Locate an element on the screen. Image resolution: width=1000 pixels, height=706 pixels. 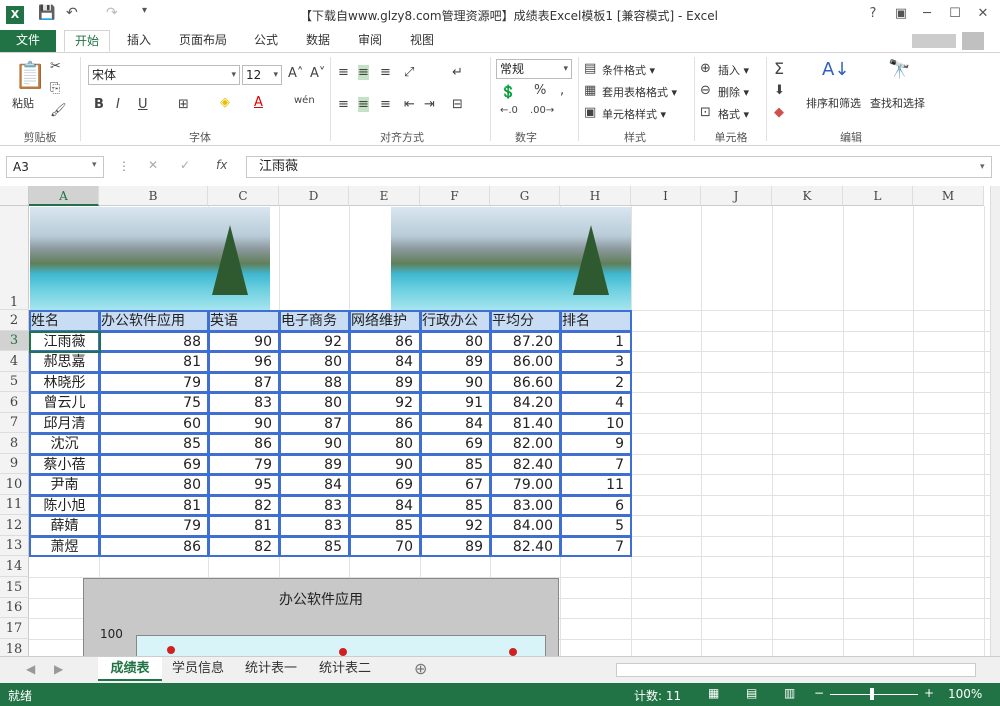
close-icon: ✕ is located at coordinates (983, 14).